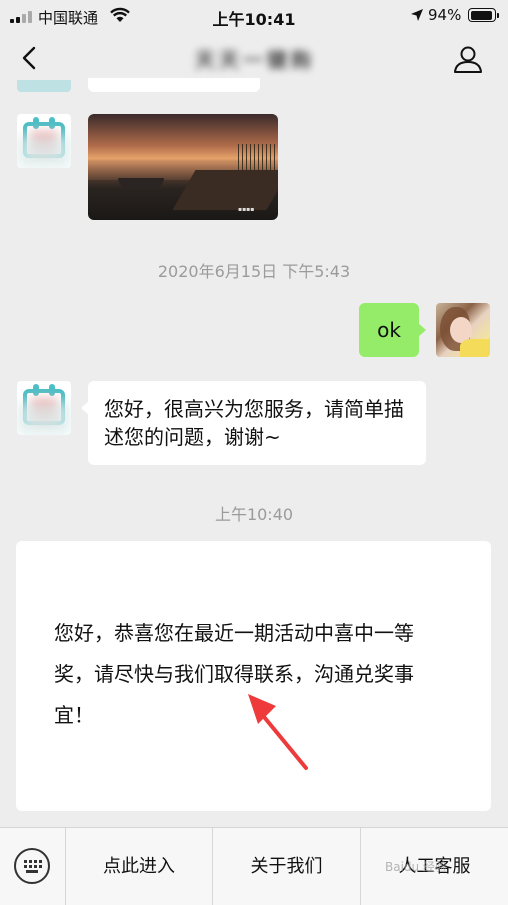 The height and width of the screenshot is (905, 508). What do you see at coordinates (286, 866) in the screenshot?
I see `menu-item-about: 关于我们` at bounding box center [286, 866].